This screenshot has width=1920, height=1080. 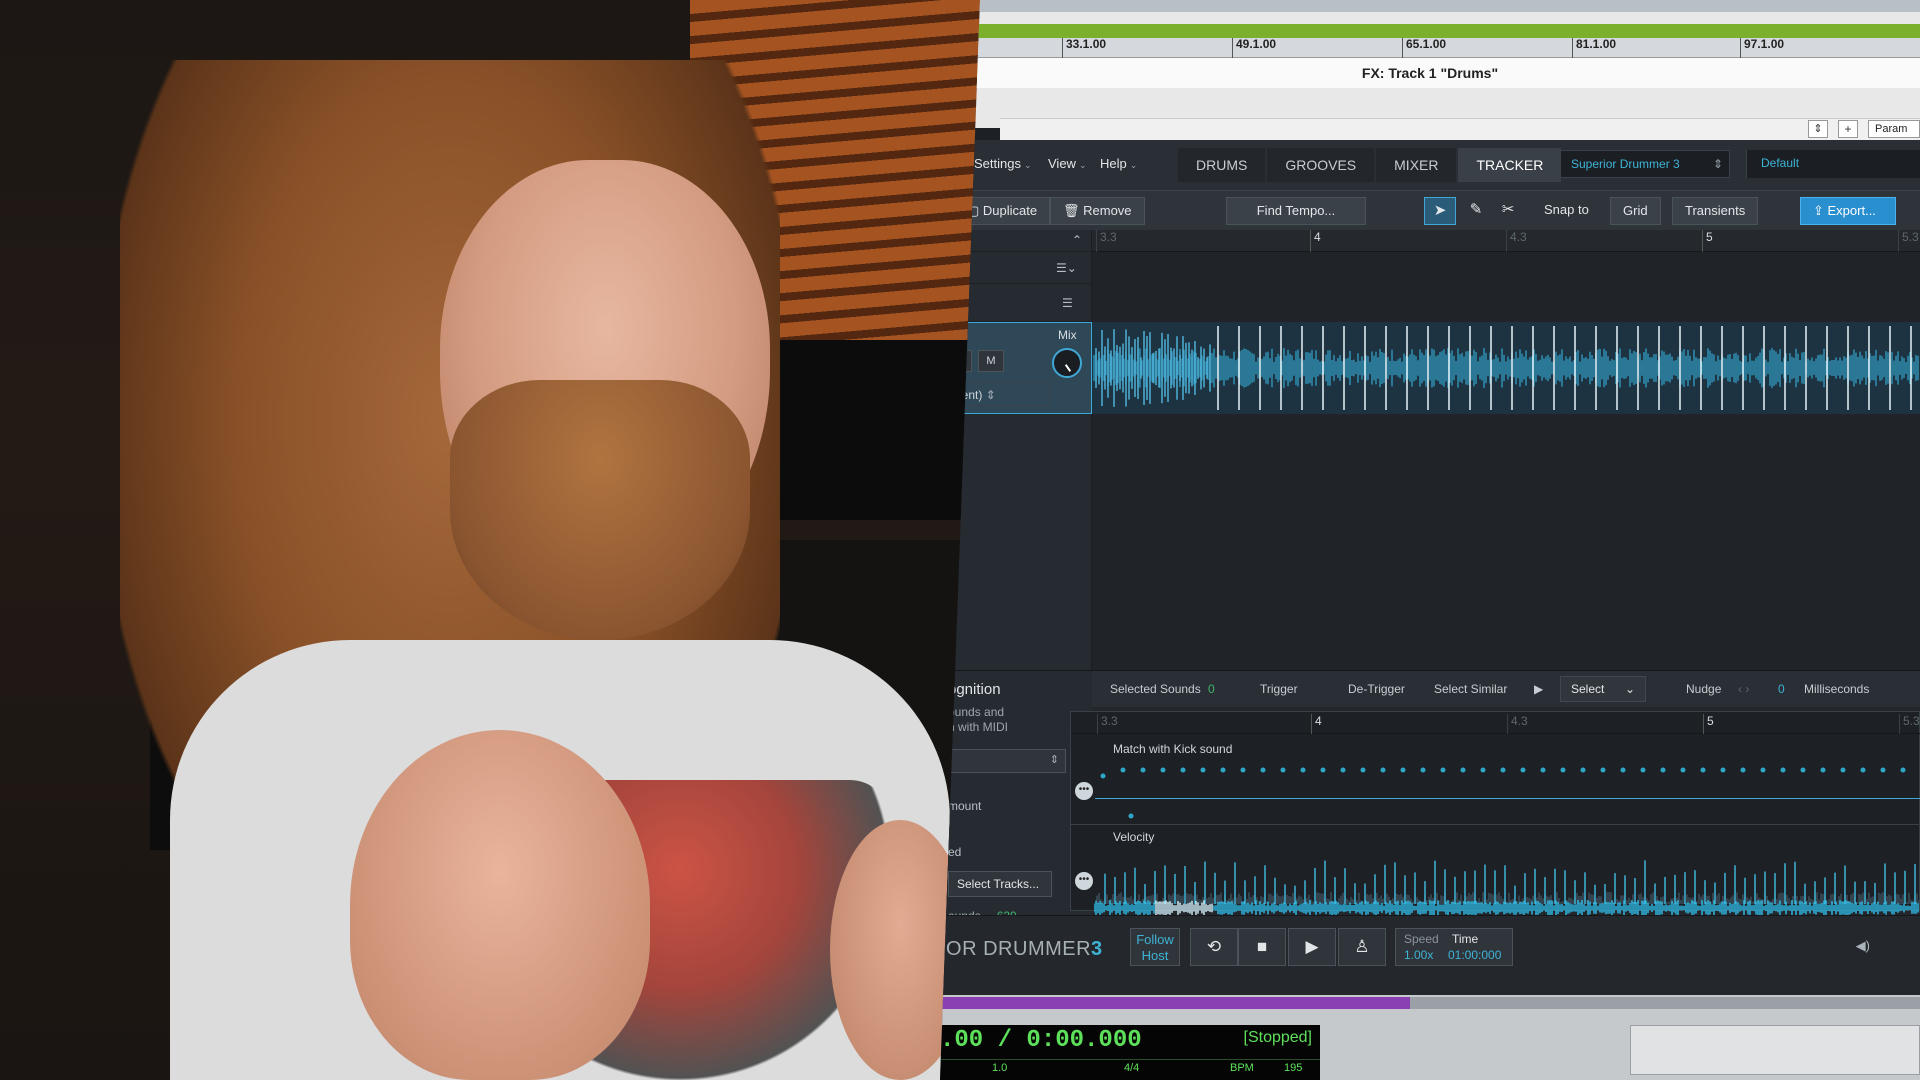 I want to click on transients-button: Transients, so click(x=1715, y=211).